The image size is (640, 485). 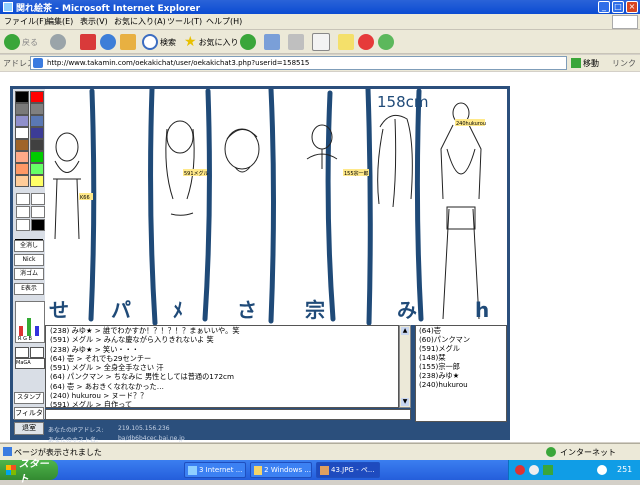 What do you see at coordinates (94, 21) in the screenshot?
I see `menu-view: 表示(V)` at bounding box center [94, 21].